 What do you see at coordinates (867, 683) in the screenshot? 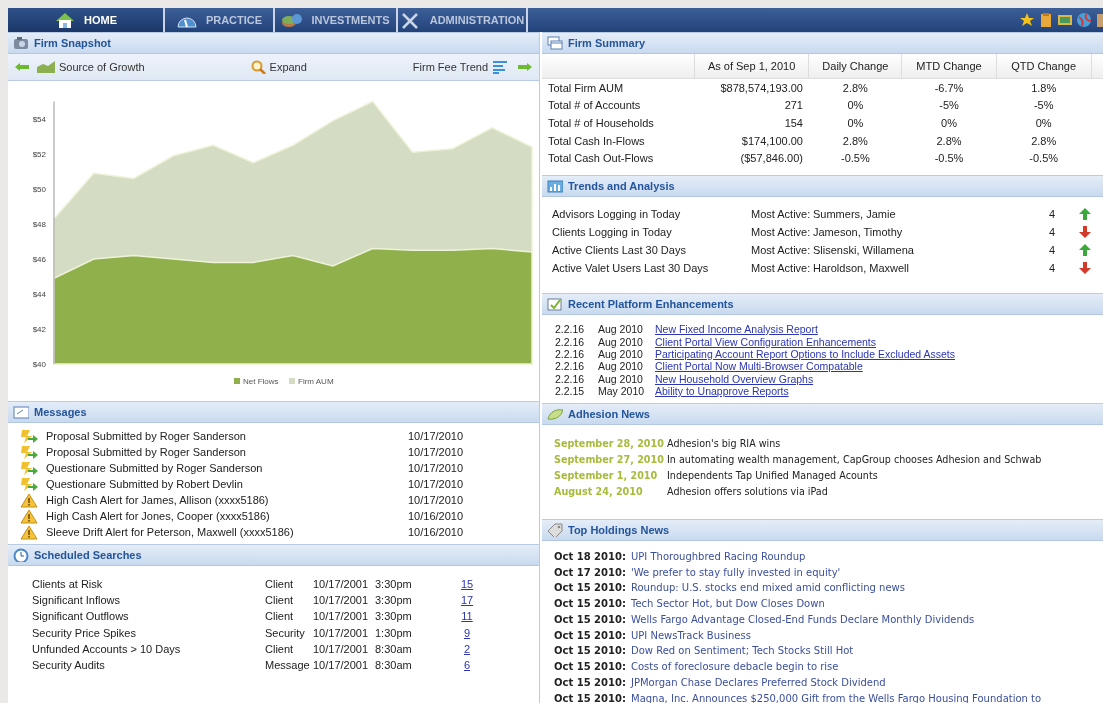
I see `news-headline: JPMorgan Chase Declares Preferred Stock Dividend` at bounding box center [867, 683].